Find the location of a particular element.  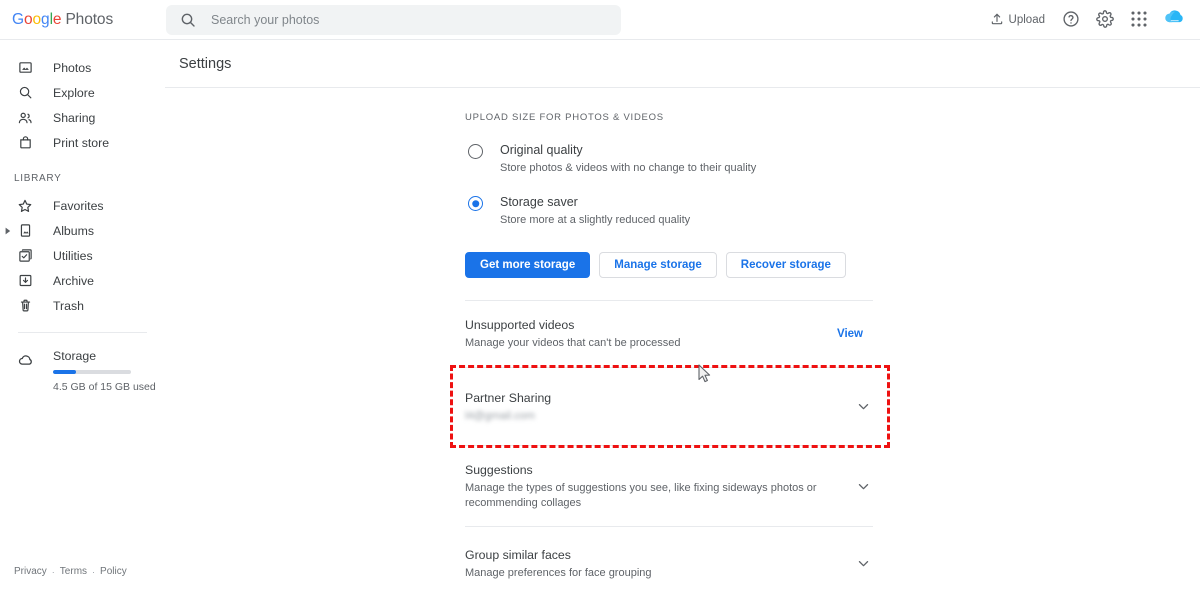

option-title: Original quality is located at coordinates (541, 150).